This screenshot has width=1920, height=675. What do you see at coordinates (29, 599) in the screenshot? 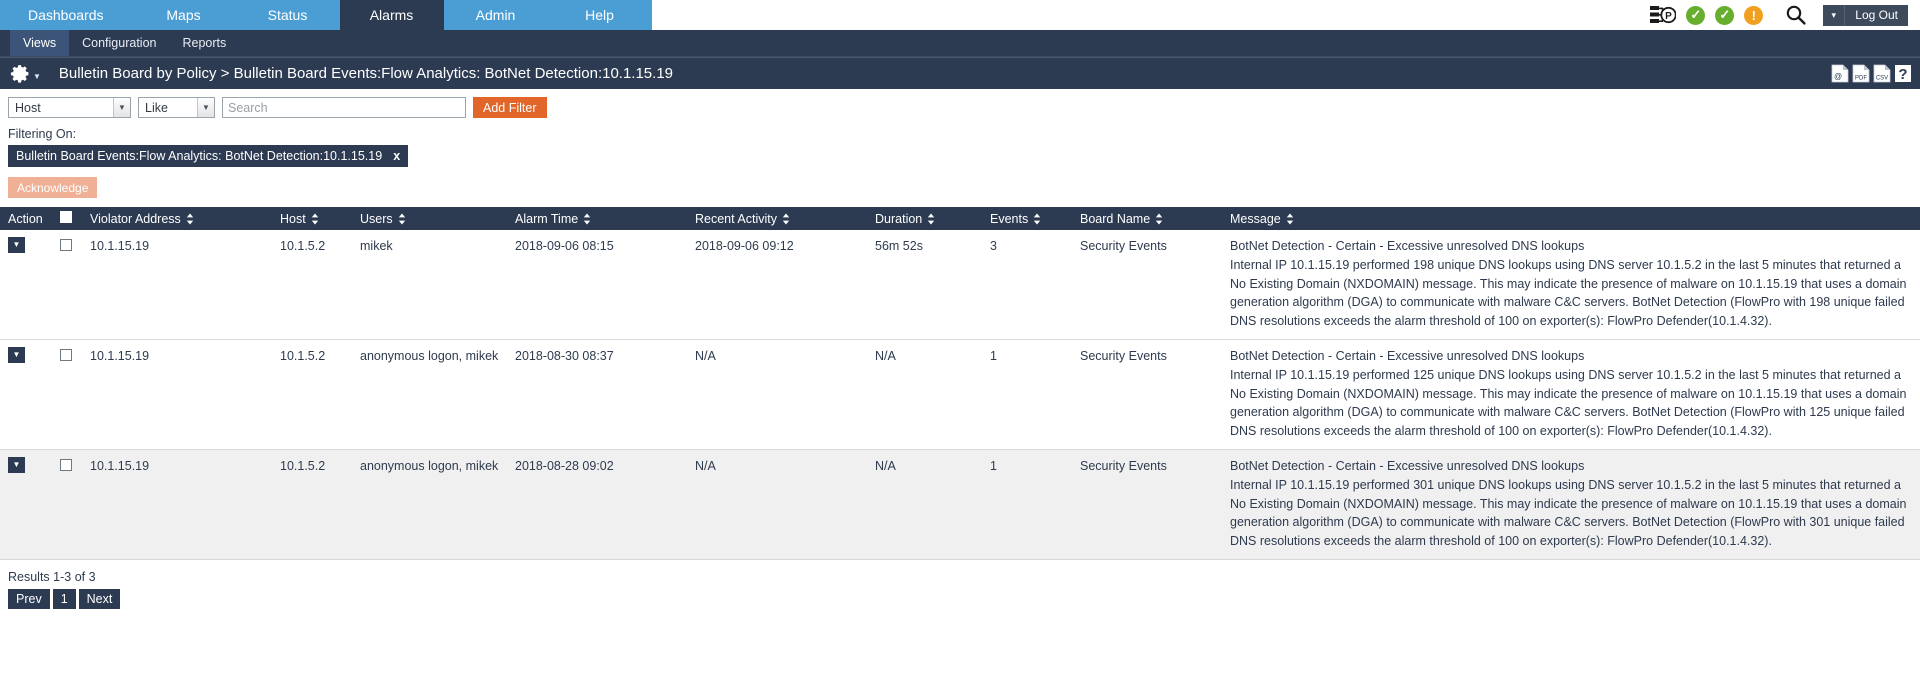
I see `prev-page-button: Prev` at bounding box center [29, 599].